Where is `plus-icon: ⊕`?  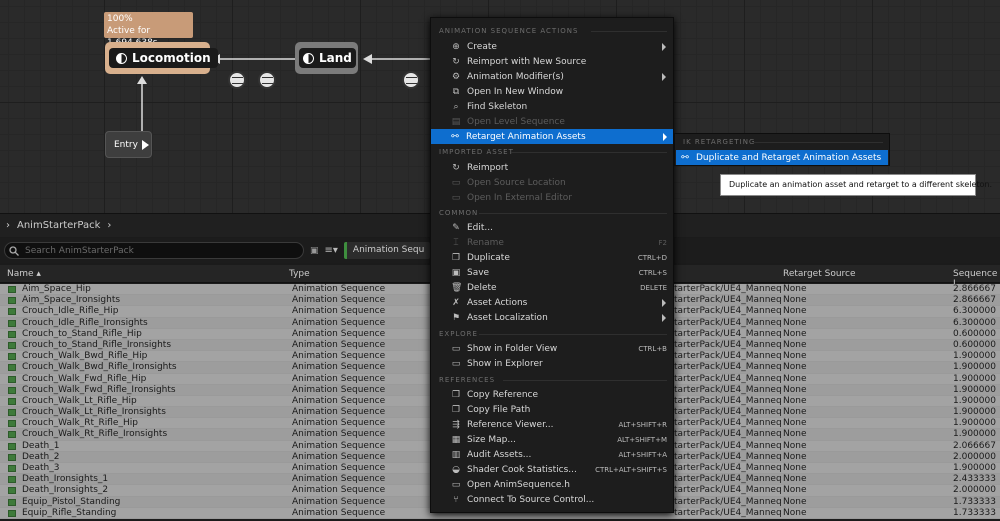
plus-icon: ⊕ is located at coordinates (456, 46).